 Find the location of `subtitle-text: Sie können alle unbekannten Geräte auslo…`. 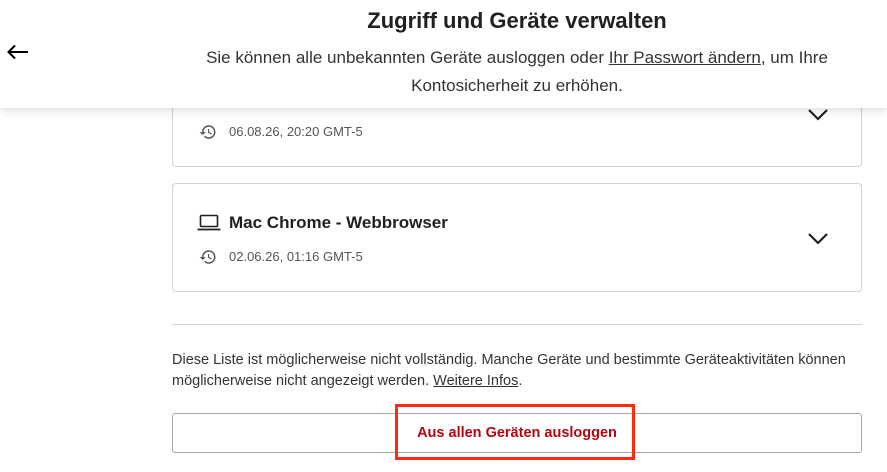

subtitle-text: Sie können alle unbekannten Geräte auslo… is located at coordinates (407, 57).